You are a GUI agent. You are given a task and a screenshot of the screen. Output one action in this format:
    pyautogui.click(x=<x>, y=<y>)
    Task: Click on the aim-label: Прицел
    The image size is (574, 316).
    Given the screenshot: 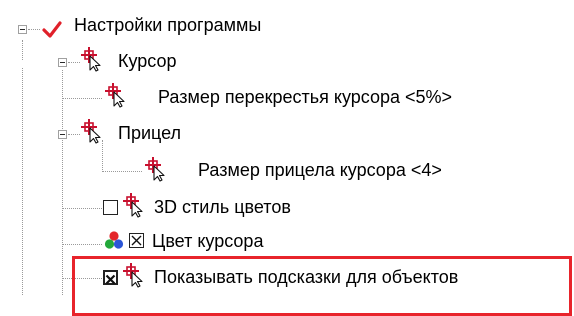 What is the action you would take?
    pyautogui.click(x=149, y=133)
    